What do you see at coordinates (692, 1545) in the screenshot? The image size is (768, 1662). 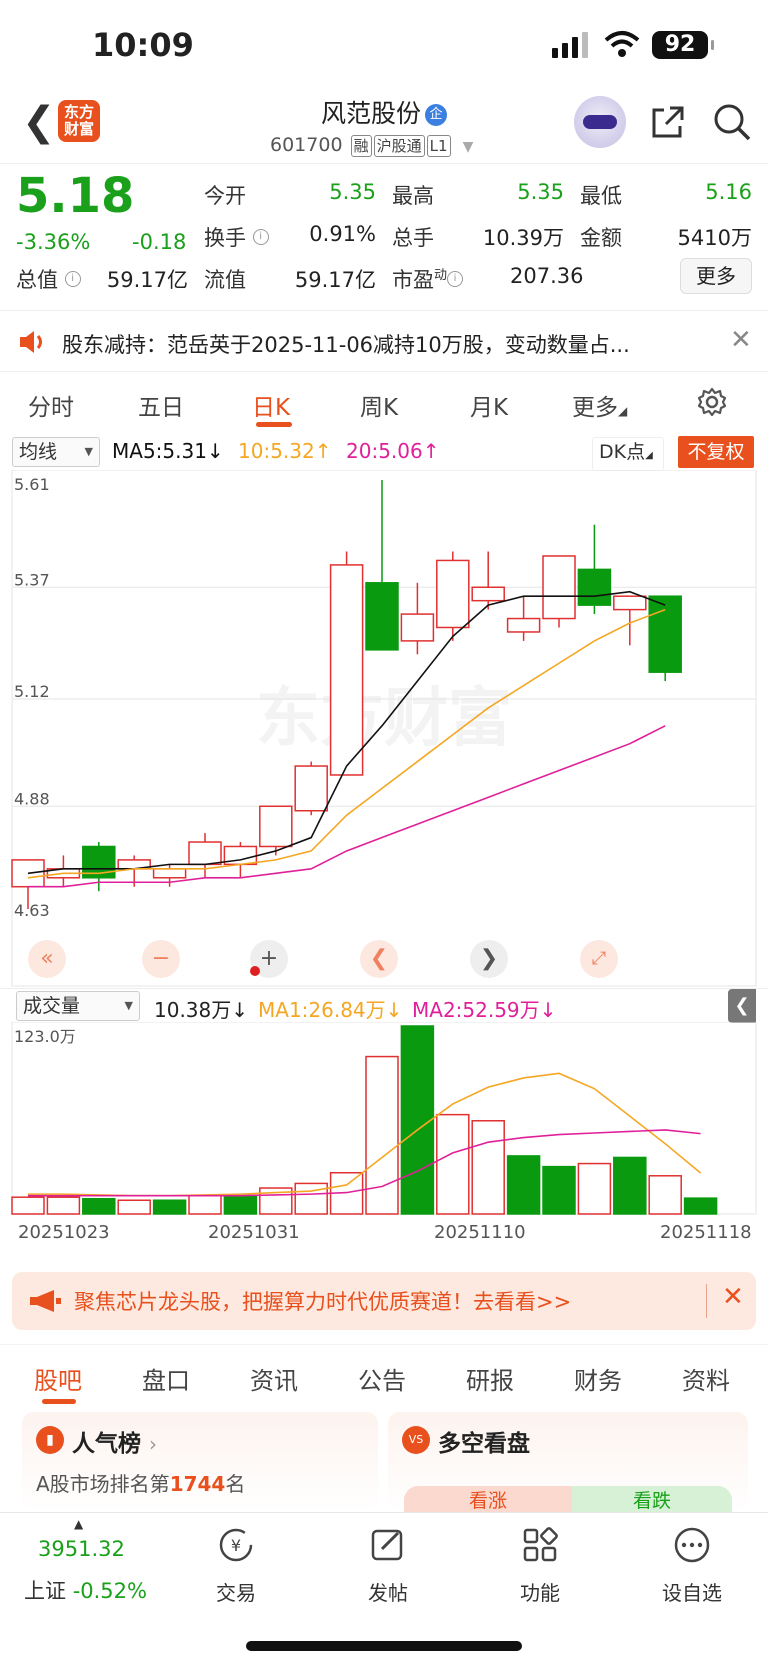 I see `more-icon` at bounding box center [692, 1545].